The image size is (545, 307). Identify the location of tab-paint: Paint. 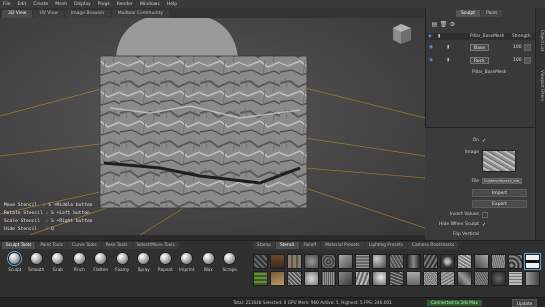
(492, 13).